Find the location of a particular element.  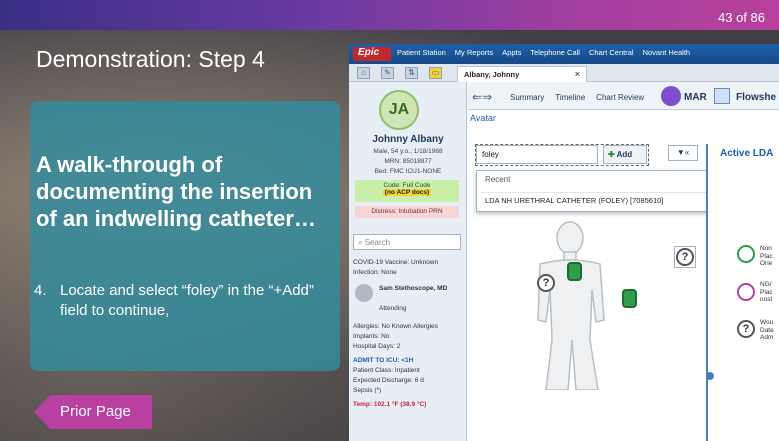

tab-timeline: Timeline is located at coordinates (570, 97).